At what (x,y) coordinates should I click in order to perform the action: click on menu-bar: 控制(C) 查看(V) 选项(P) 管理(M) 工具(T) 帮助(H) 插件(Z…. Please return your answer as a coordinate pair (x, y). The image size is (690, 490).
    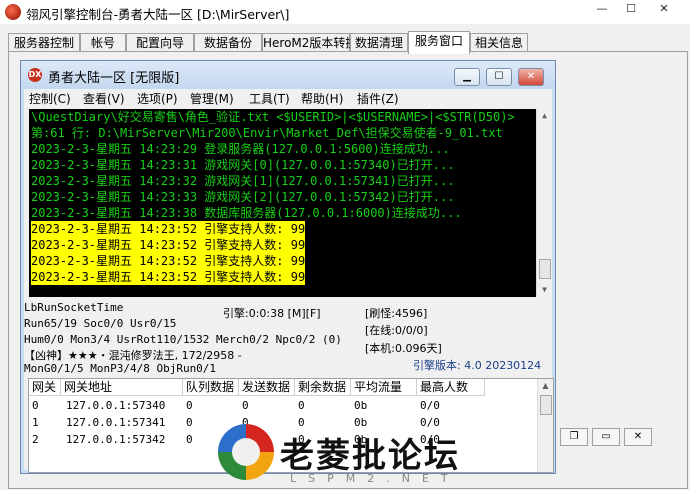
    Looking at the image, I should click on (287, 98).